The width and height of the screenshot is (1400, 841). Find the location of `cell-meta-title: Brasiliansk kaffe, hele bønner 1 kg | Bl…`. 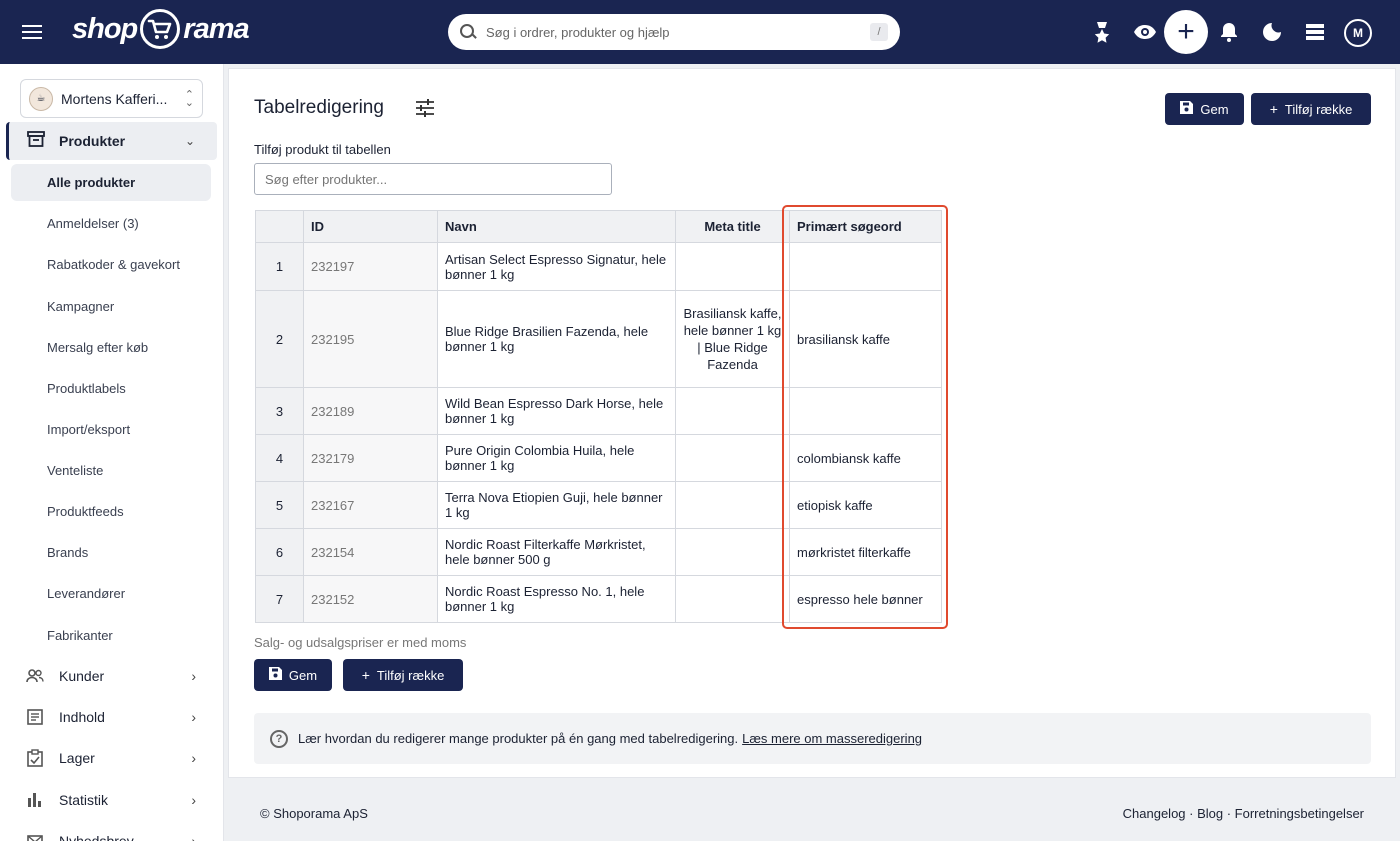

cell-meta-title: Brasiliansk kaffe, hele bønner 1 kg | Bl… is located at coordinates (732, 339).